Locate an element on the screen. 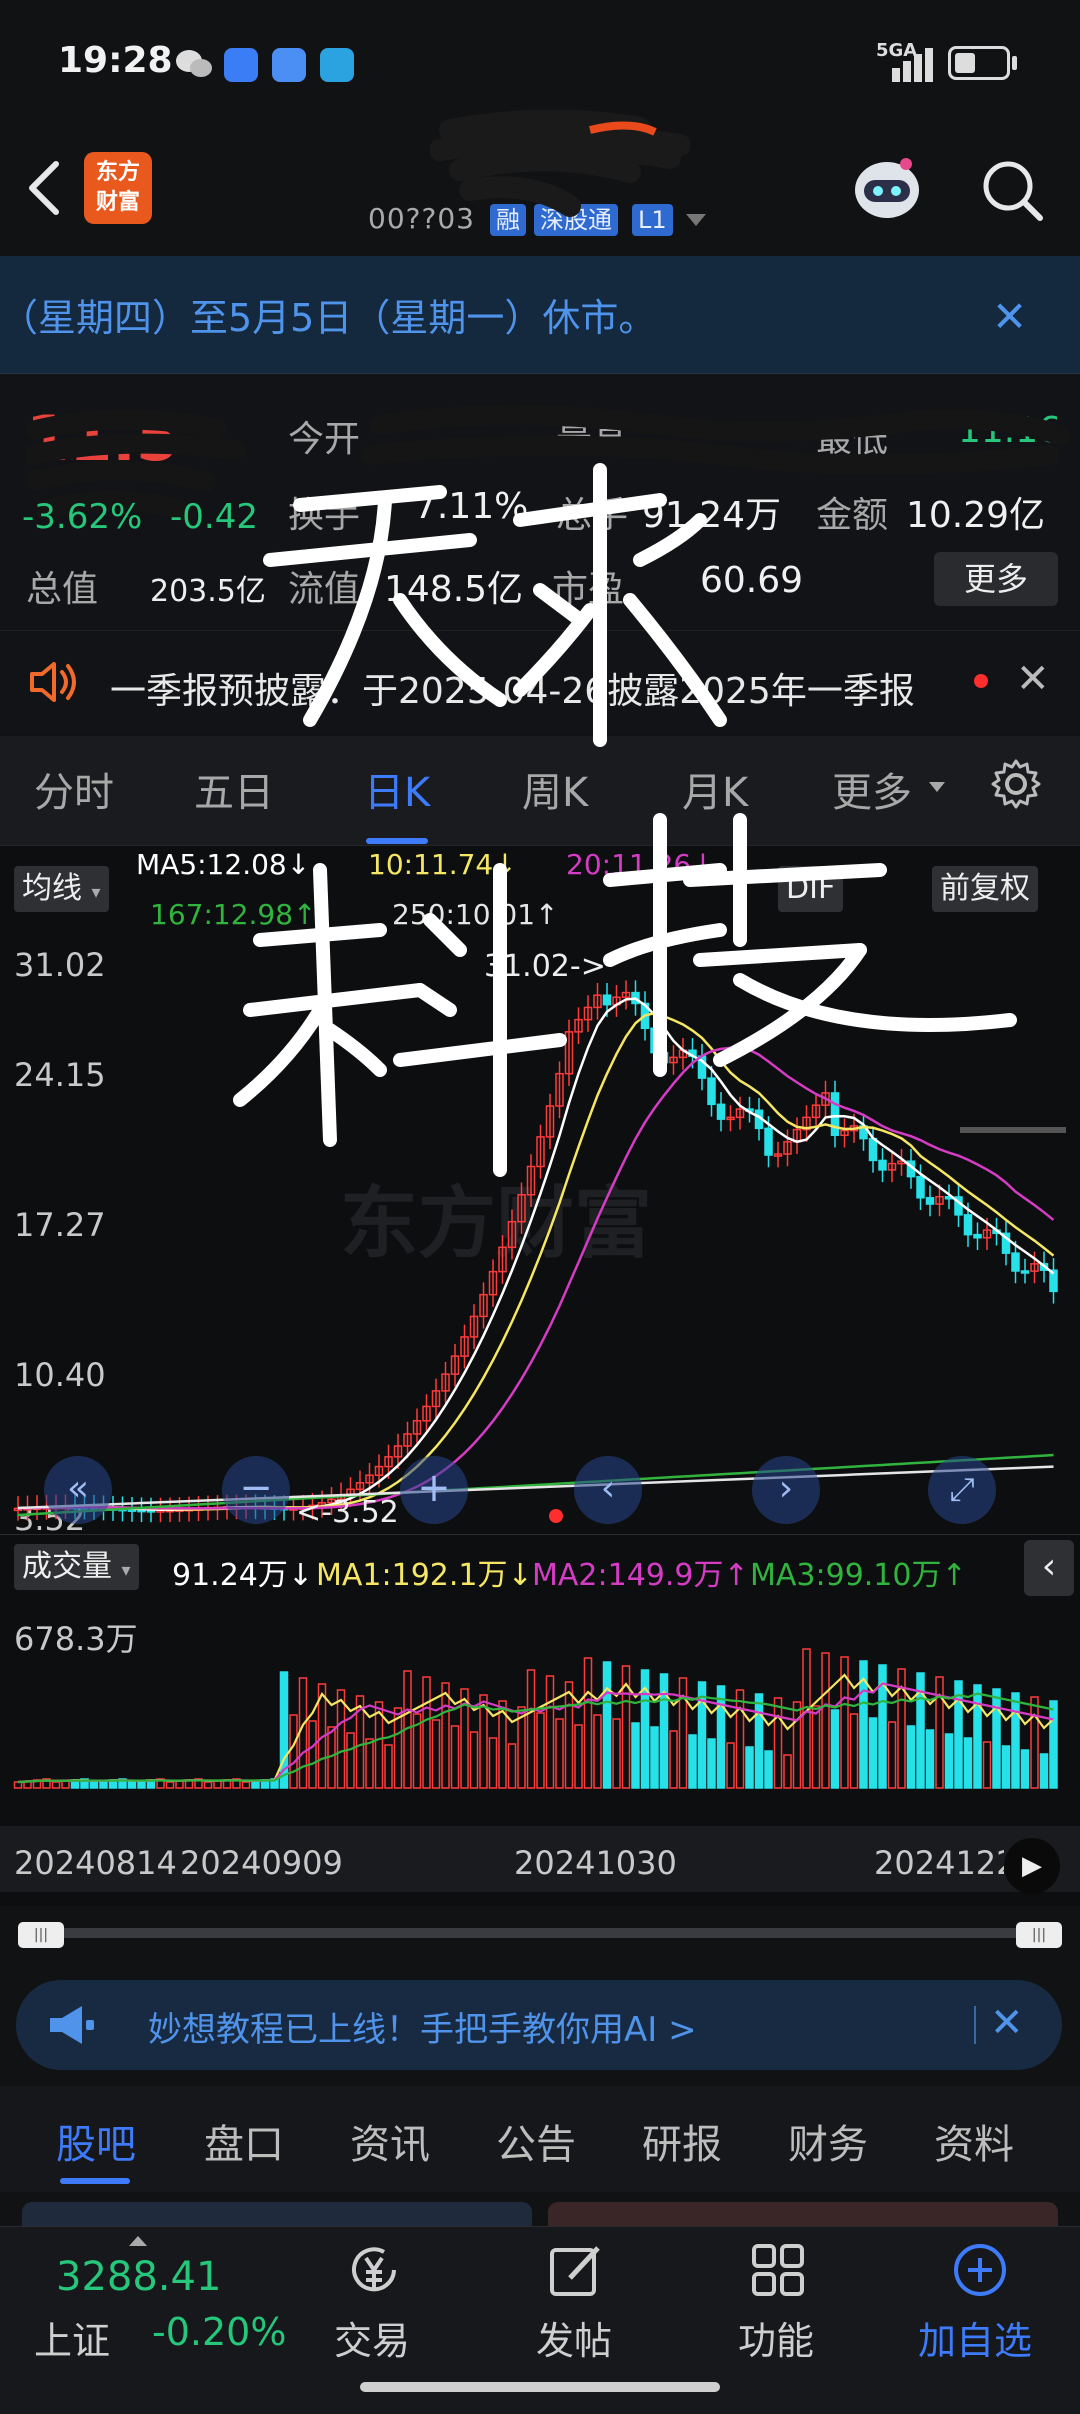 Image resolution: width=1080 pixels, height=2414 pixels. tab-daily-k: 日K is located at coordinates (397, 789).